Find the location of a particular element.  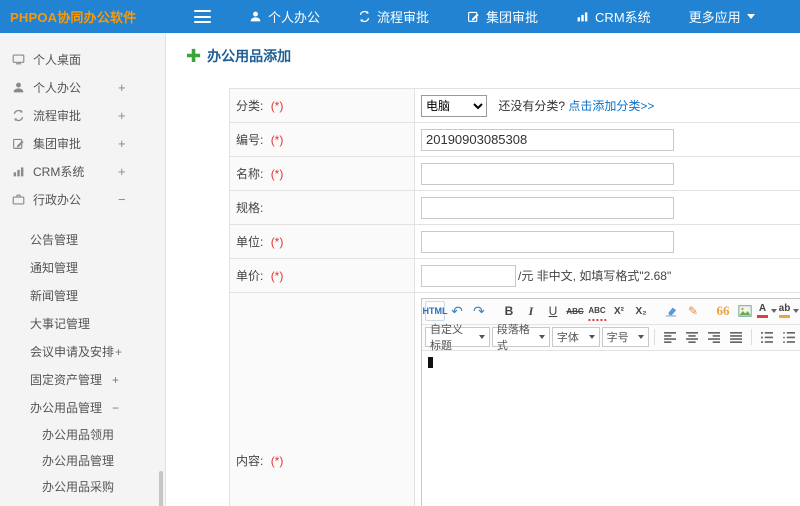

nav-item-crm: CRM系统 is located at coordinates (613, 16).